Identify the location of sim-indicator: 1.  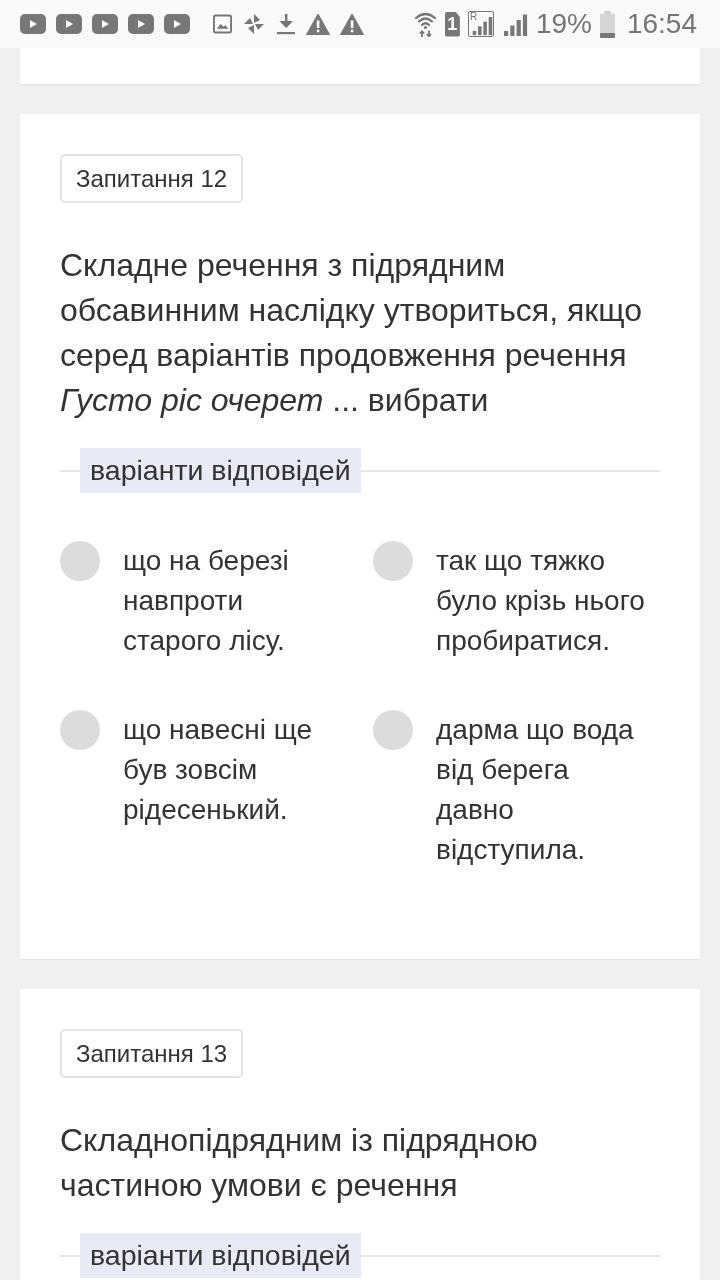
(452, 24).